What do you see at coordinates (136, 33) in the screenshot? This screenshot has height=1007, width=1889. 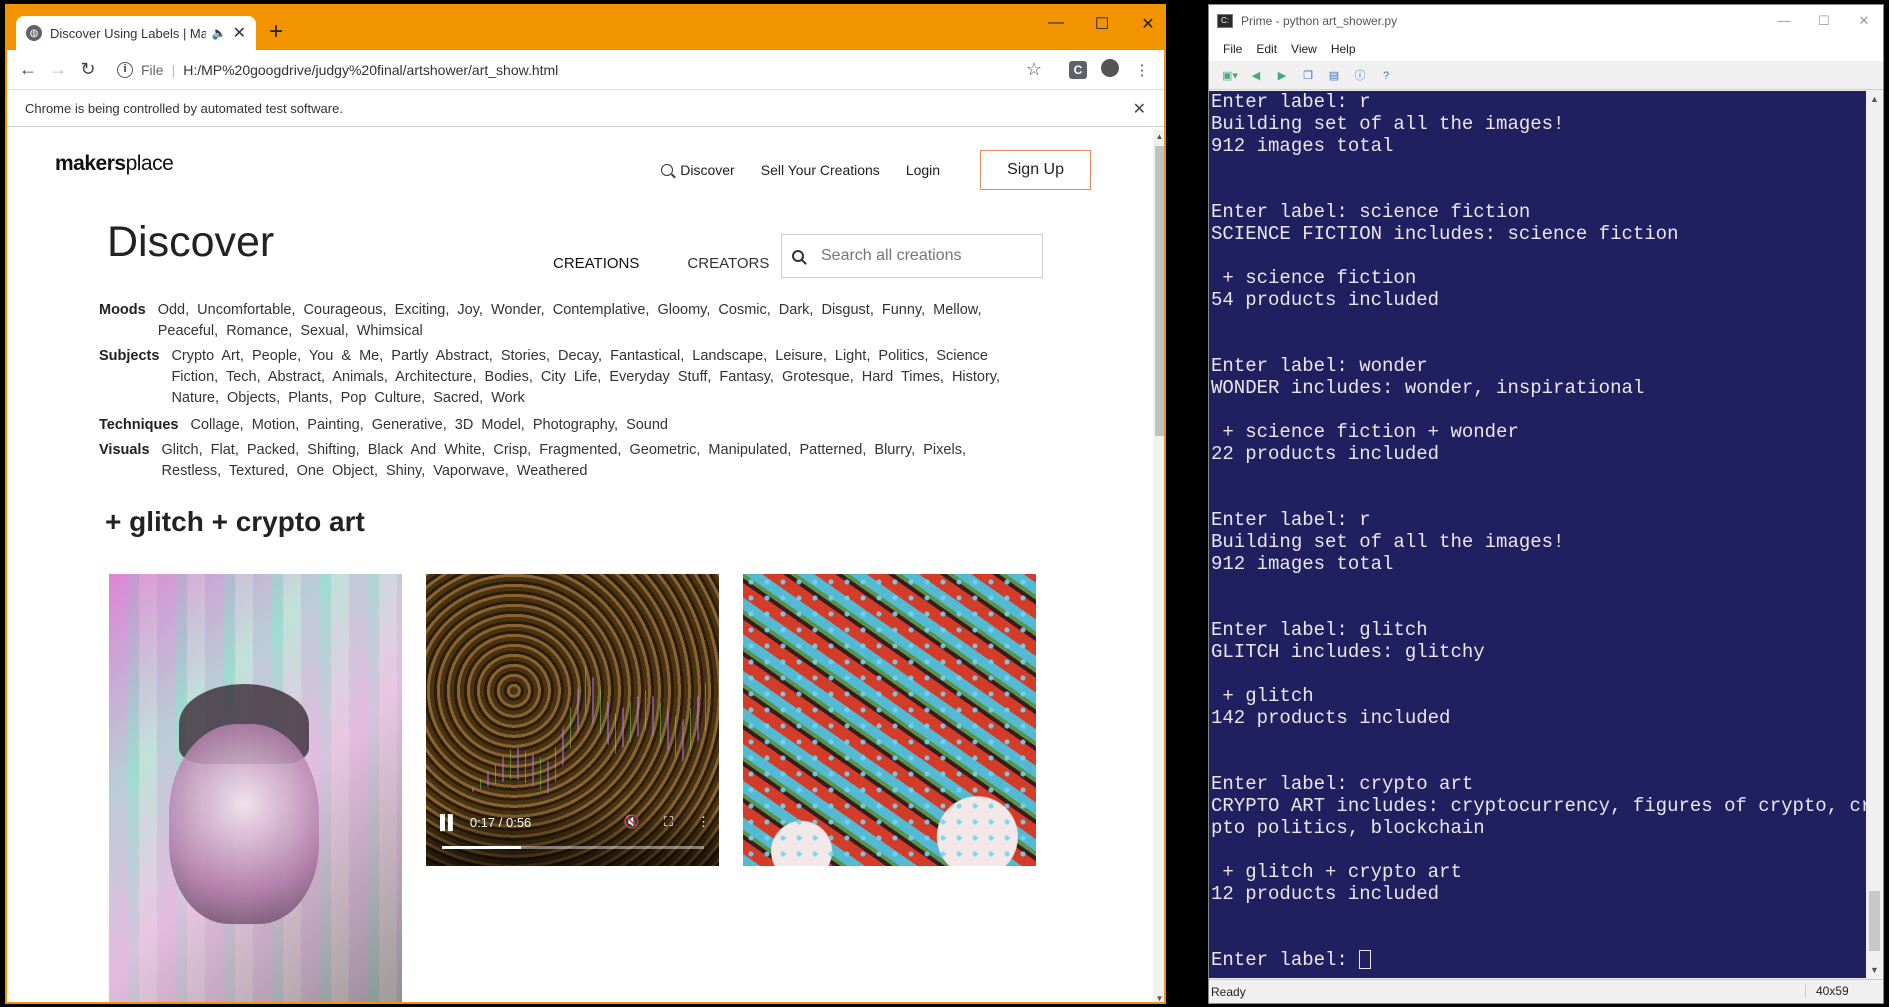 I see `browser-tab: ◍ Discover Using Labels | Mak 🔈 ✕` at bounding box center [136, 33].